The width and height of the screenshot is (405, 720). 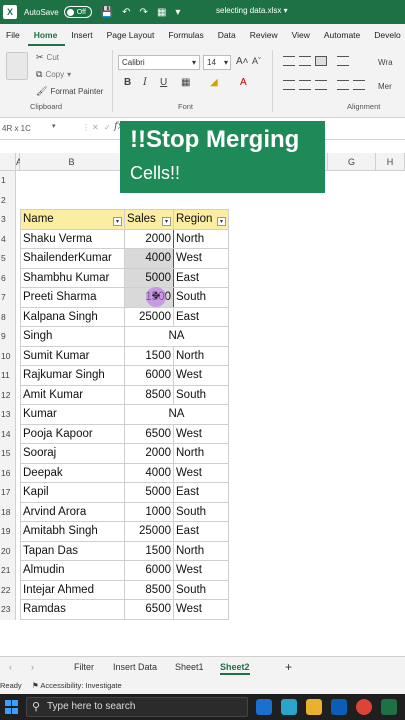 What do you see at coordinates (217, 62) in the screenshot?
I see `font-size-select: 14 ▾` at bounding box center [217, 62].